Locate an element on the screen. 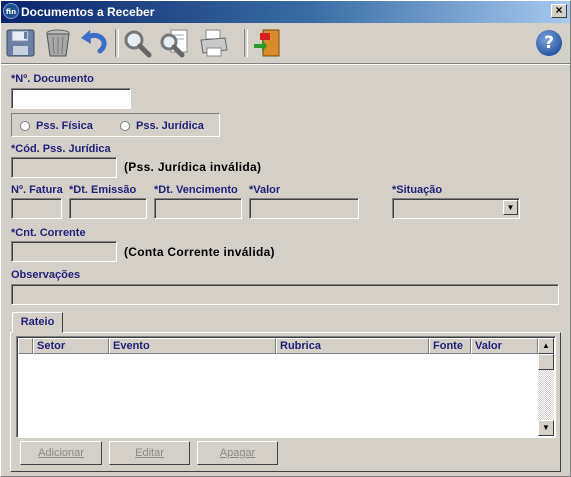 The width and height of the screenshot is (571, 477). pessoa-juridica-radio: Pss. Jurídica is located at coordinates (162, 126).